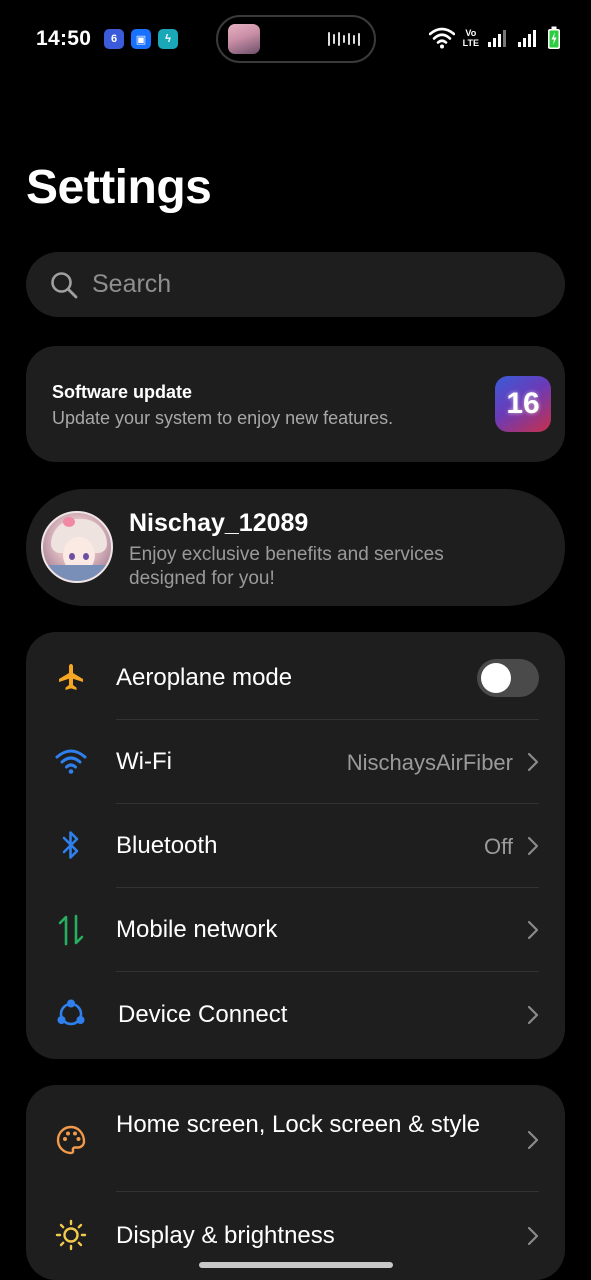  I want to click on bluetooth-icon, so click(71, 845).